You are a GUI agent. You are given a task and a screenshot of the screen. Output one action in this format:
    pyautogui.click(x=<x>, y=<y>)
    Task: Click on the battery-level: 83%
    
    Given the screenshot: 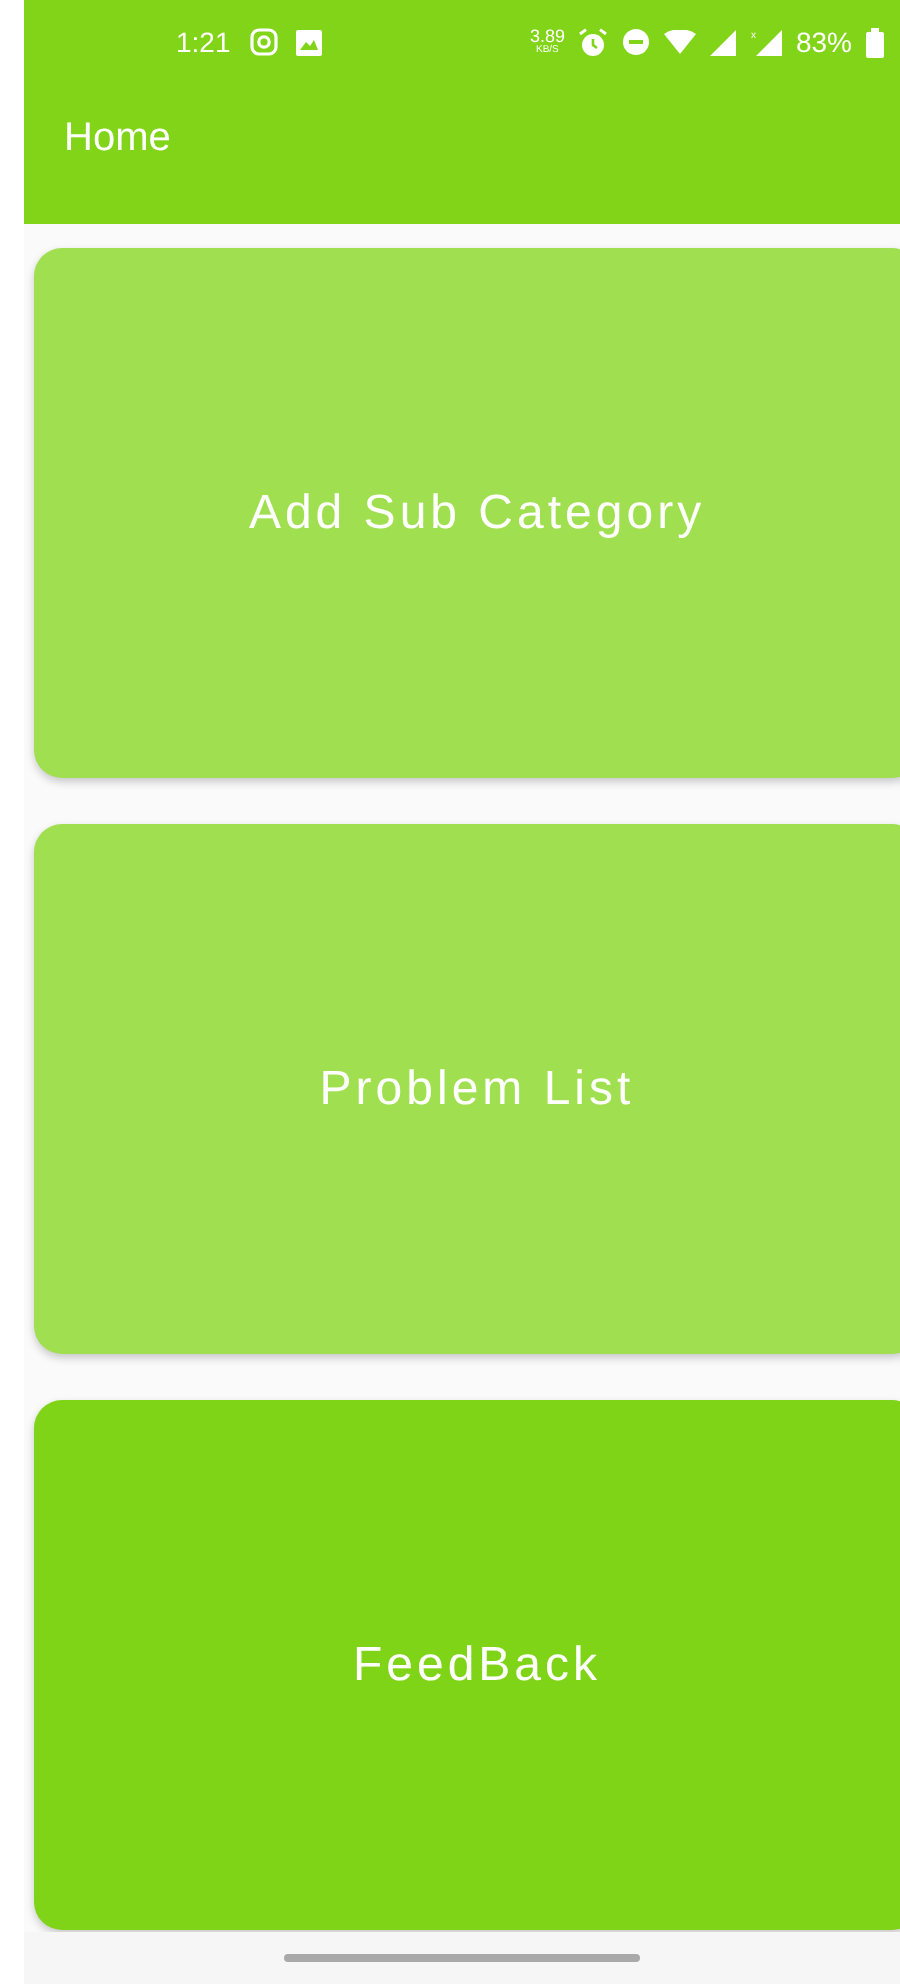 What is the action you would take?
    pyautogui.click(x=823, y=42)
    